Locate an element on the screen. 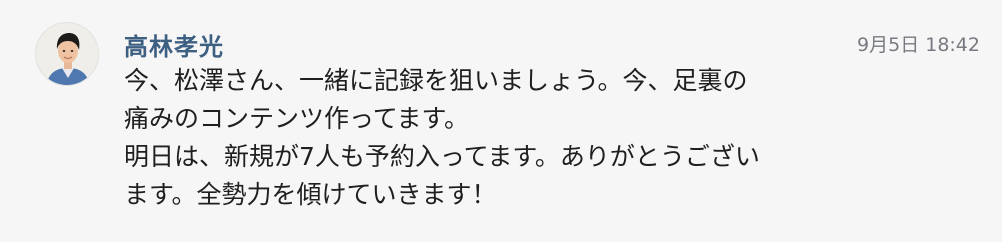 The width and height of the screenshot is (1002, 242). message-line: 痛みのコンテンツ作ってます。 is located at coordinates (297, 118).